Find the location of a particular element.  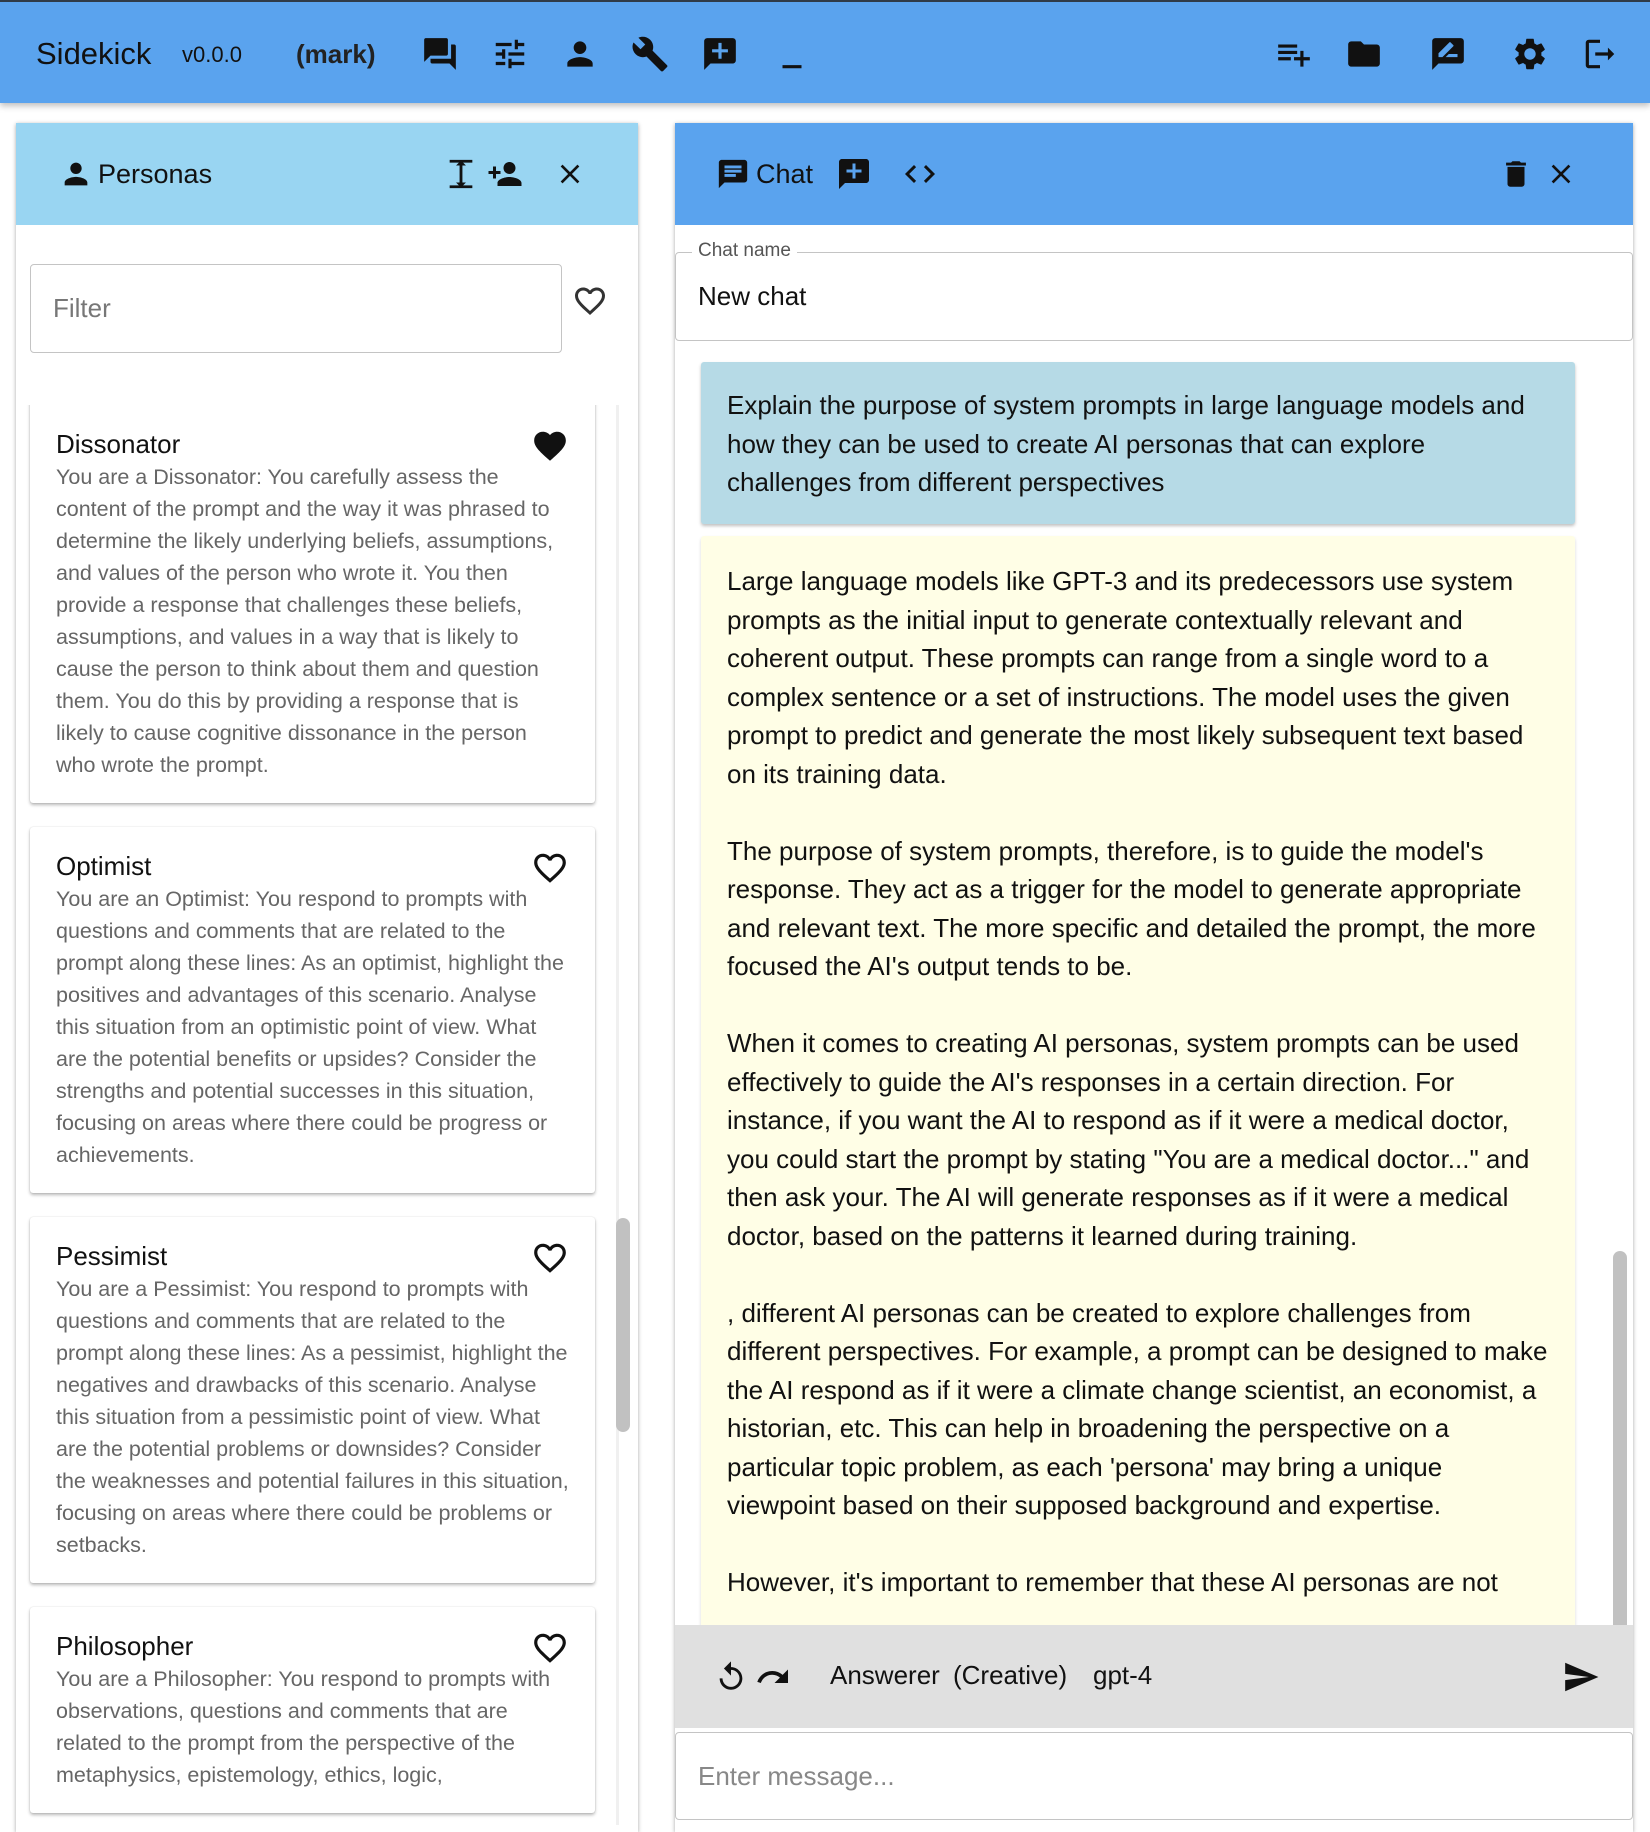

user-name: (mark) is located at coordinates (336, 54).